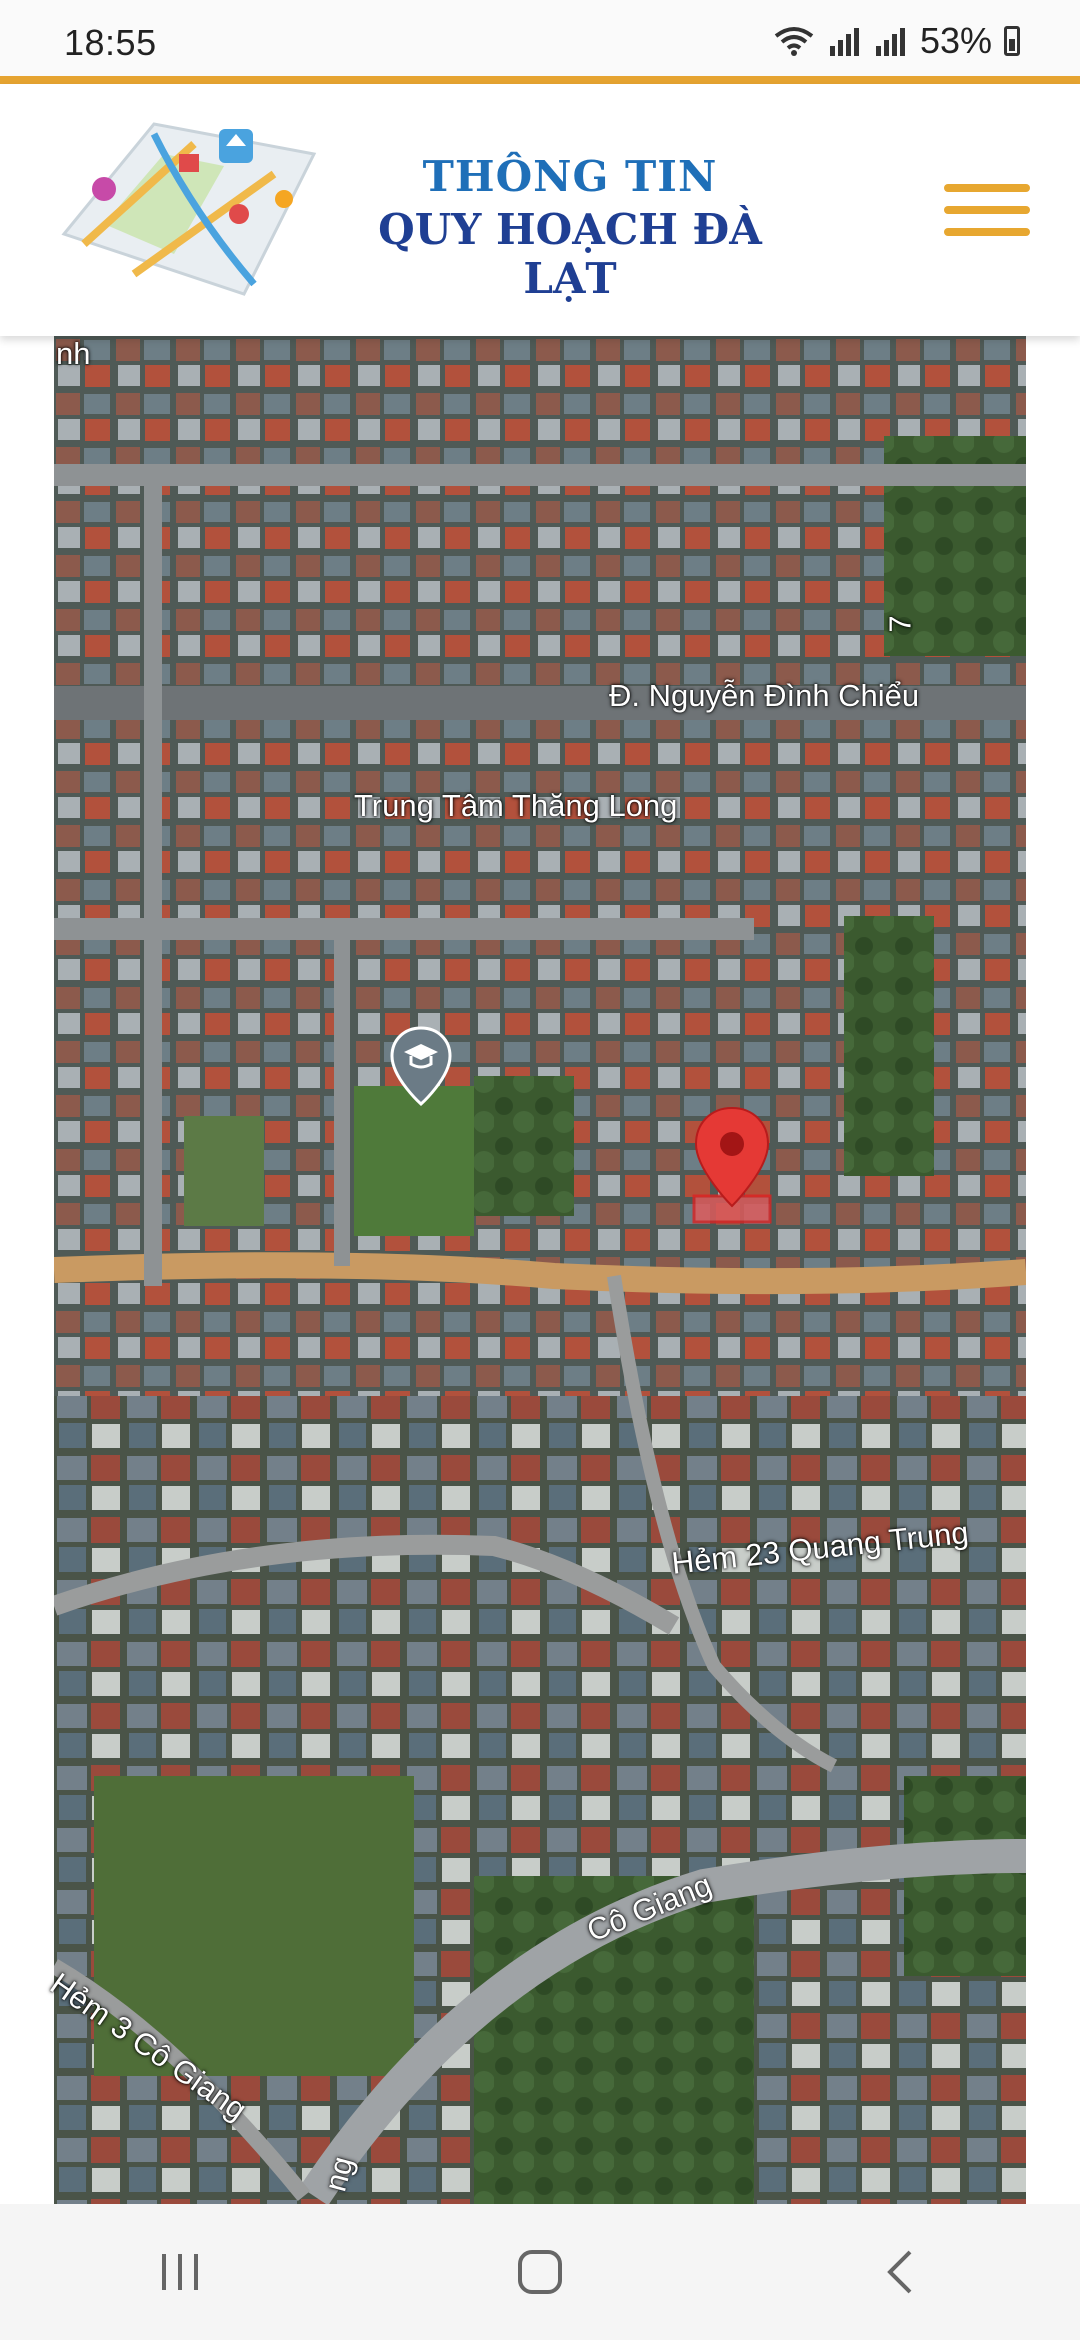 The height and width of the screenshot is (2340, 1080). What do you see at coordinates (987, 188) in the screenshot?
I see `hamburger-icon` at bounding box center [987, 188].